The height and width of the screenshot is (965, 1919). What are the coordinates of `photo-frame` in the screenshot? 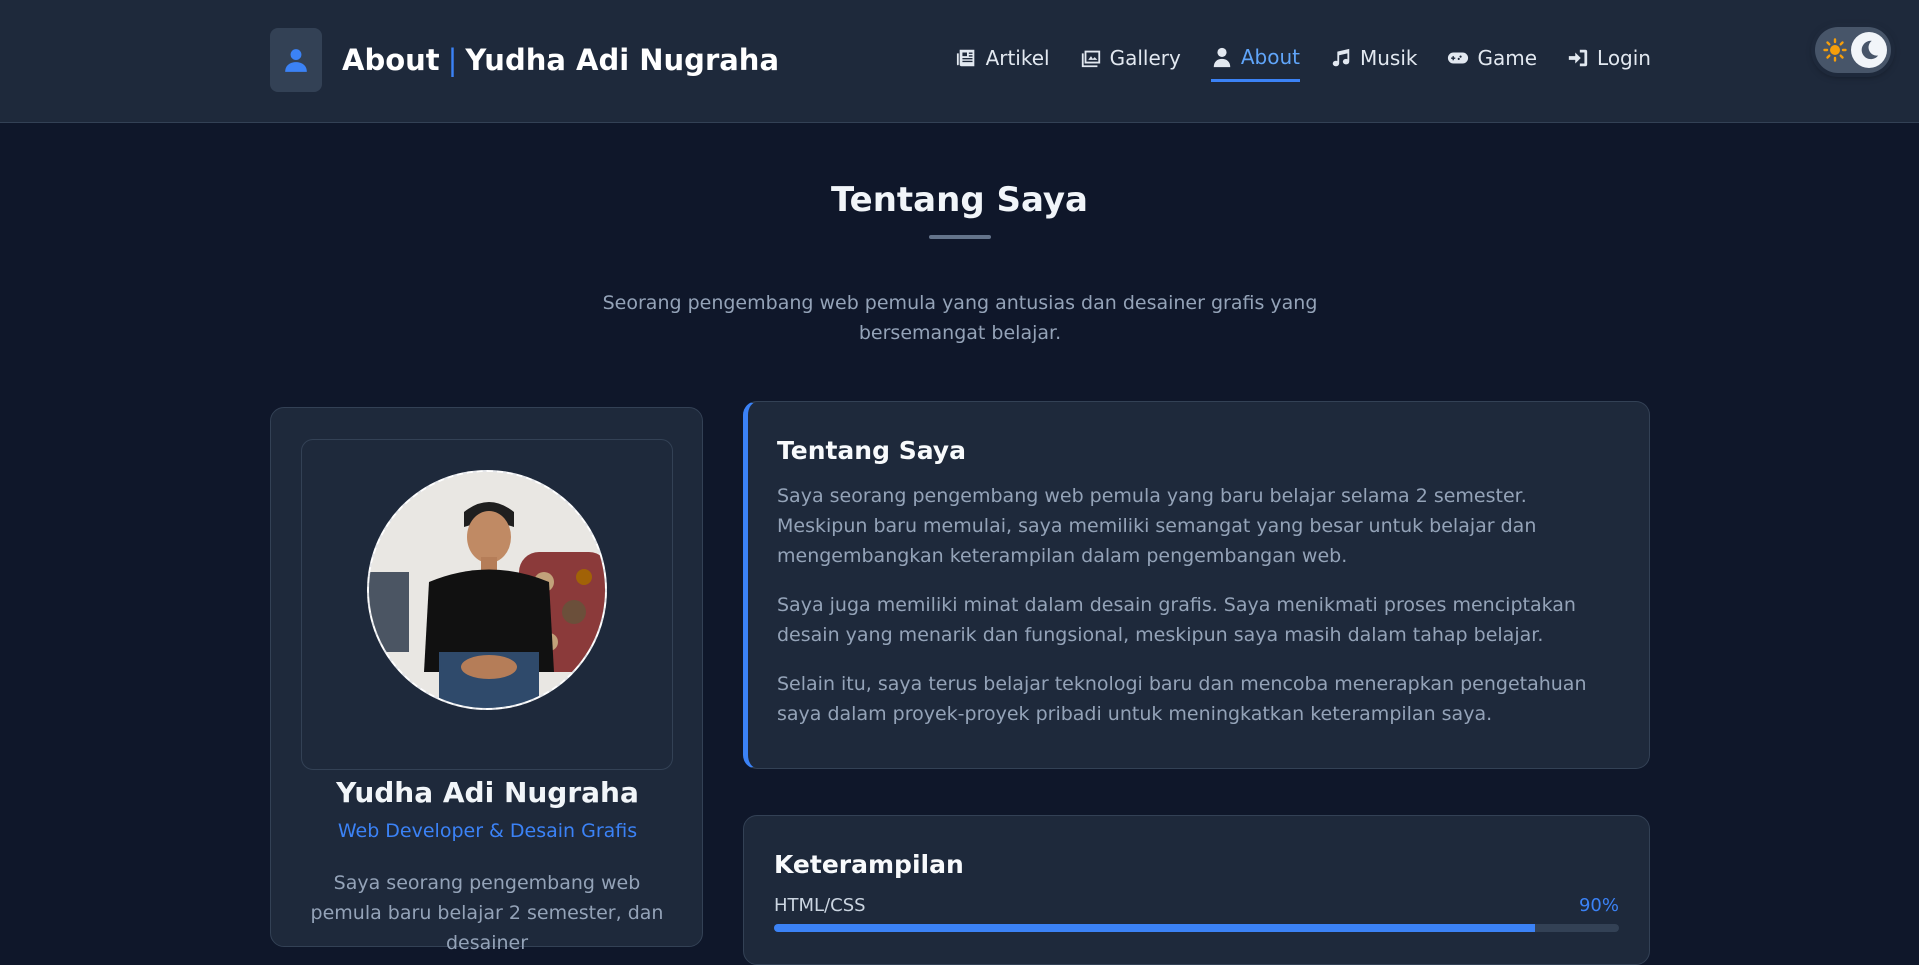 It's located at (487, 604).